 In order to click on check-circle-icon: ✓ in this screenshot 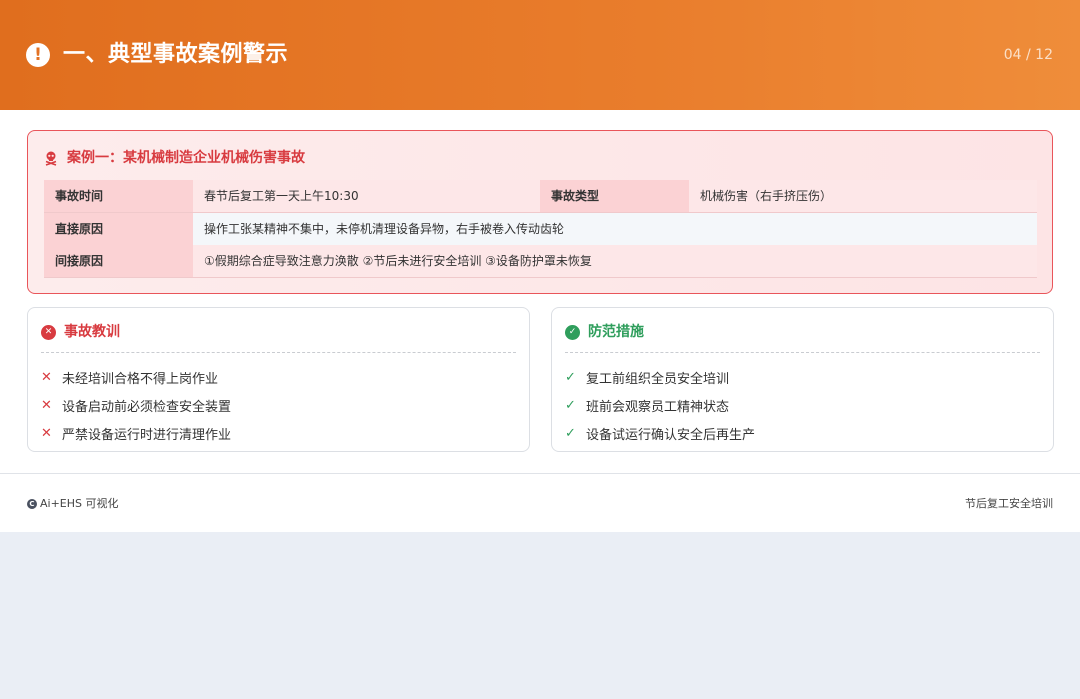, I will do `click(572, 332)`.